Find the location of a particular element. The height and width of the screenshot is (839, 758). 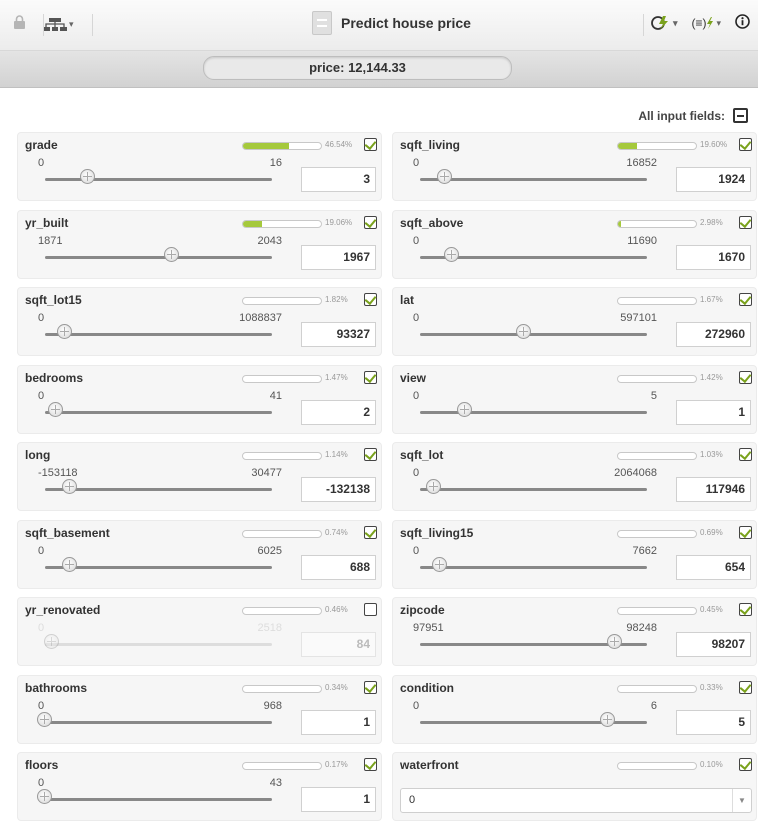

range-max: 43 is located at coordinates (275, 783).